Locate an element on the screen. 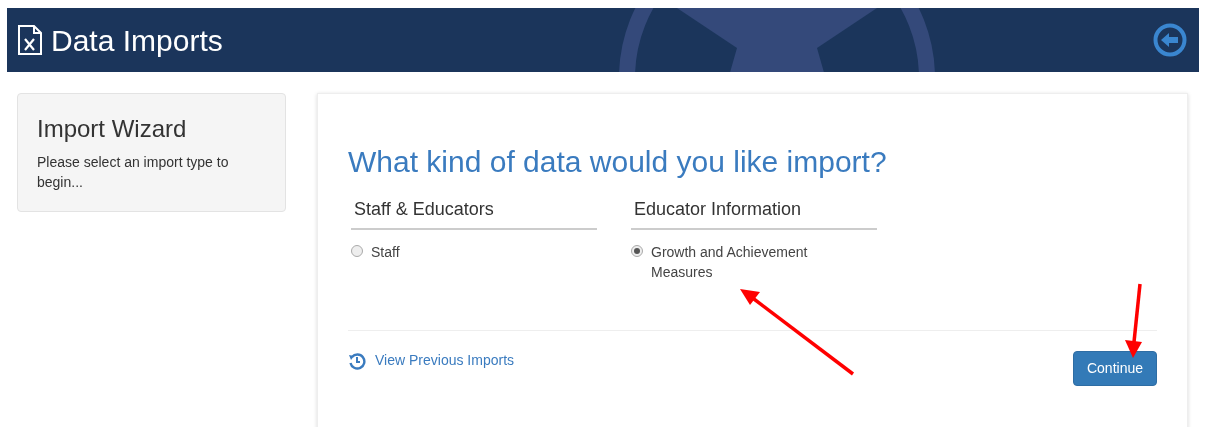  radio-label: Staff is located at coordinates (471, 252).